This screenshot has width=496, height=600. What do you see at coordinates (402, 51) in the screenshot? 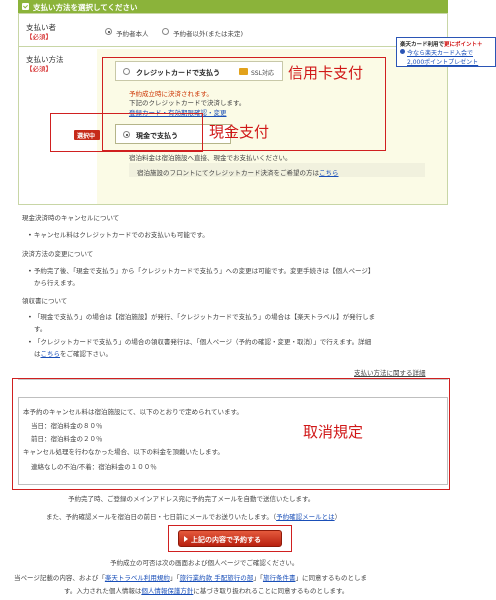
I see `arrow-bullet-icon` at bounding box center [402, 51].